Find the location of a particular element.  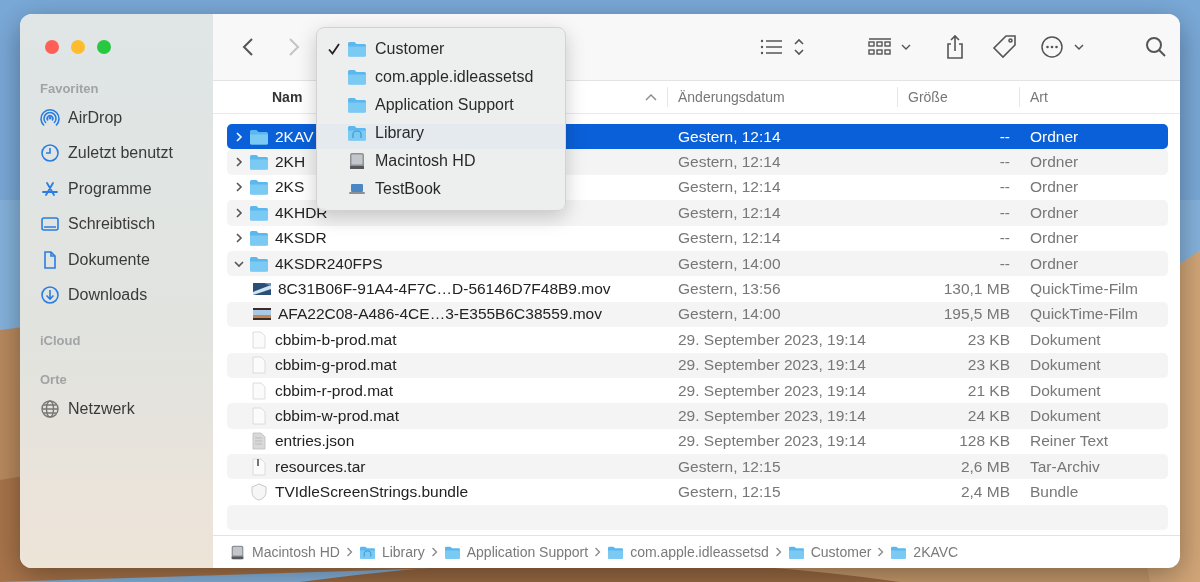

sidebar-item: Programme is located at coordinates (126, 189).